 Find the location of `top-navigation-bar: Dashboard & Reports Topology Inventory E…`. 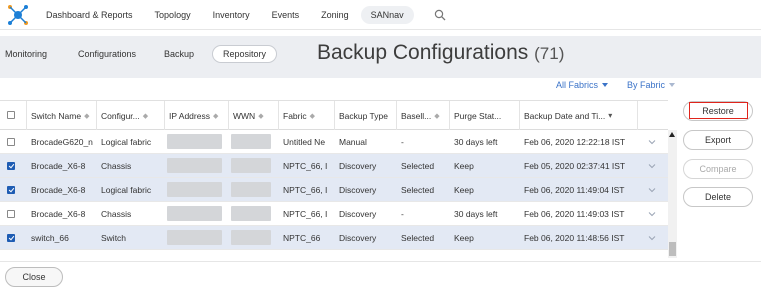

top-navigation-bar: Dashboard & Reports Topology Inventory E… is located at coordinates (380, 15).